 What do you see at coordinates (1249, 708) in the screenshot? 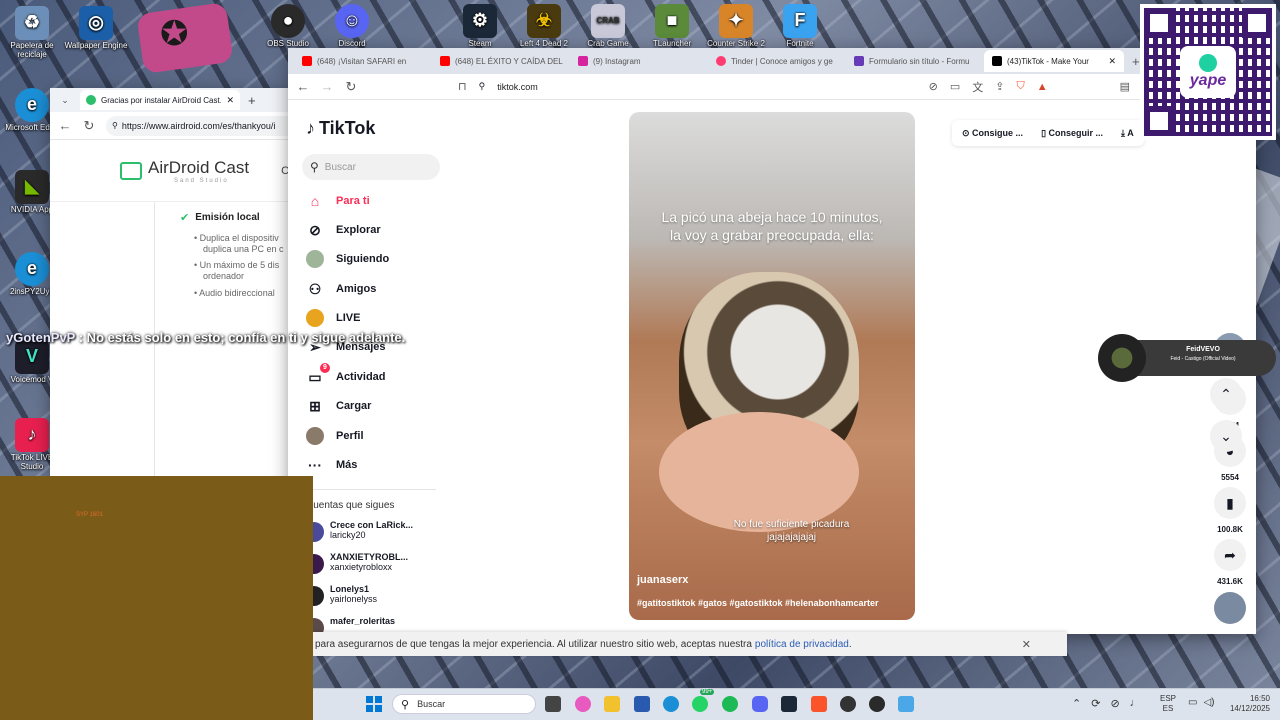
I see `date: 14/12/2025` at bounding box center [1249, 708].